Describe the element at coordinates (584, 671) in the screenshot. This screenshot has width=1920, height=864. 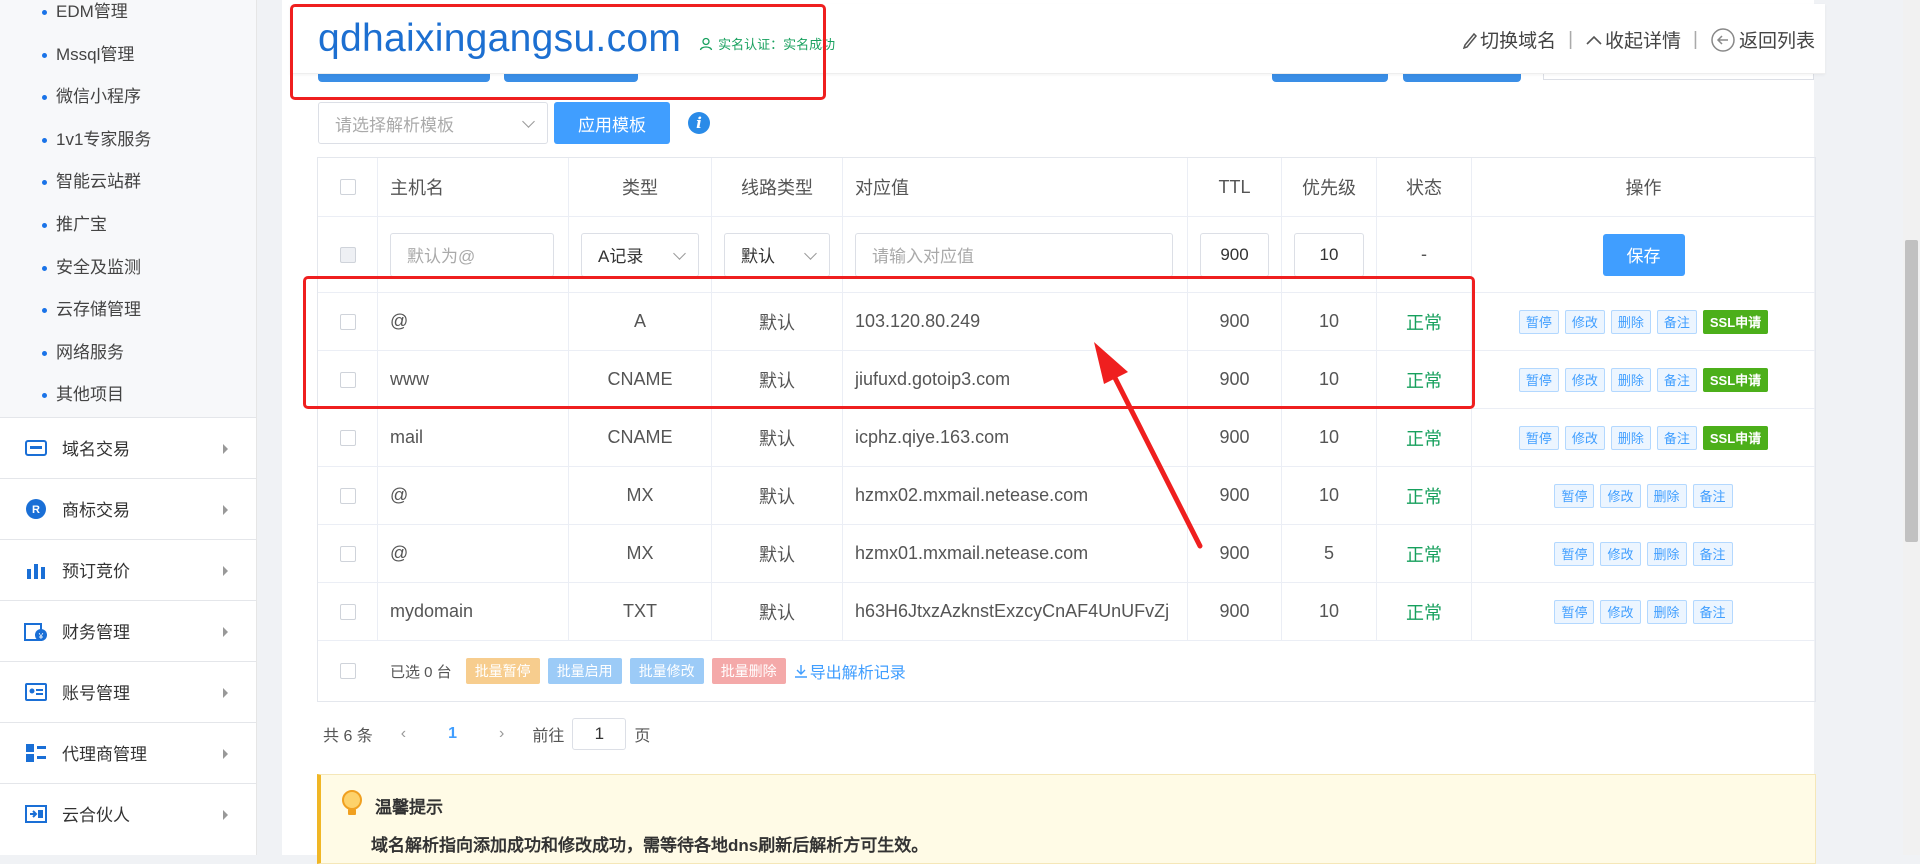
I see `batch-enable-button: 批量启用` at that location.